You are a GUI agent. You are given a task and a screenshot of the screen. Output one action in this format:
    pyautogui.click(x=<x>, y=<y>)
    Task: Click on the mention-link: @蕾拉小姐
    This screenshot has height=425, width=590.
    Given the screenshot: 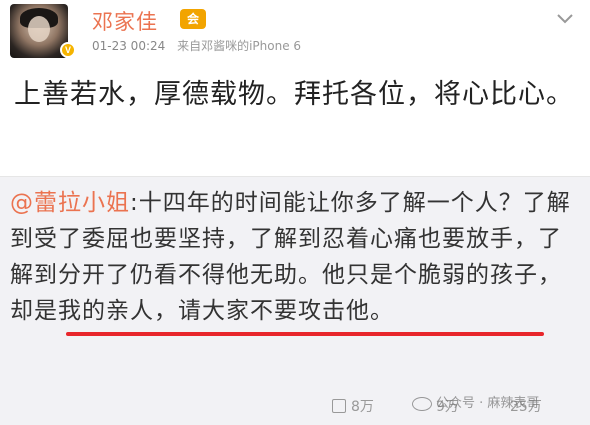 What is the action you would take?
    pyautogui.click(x=70, y=203)
    